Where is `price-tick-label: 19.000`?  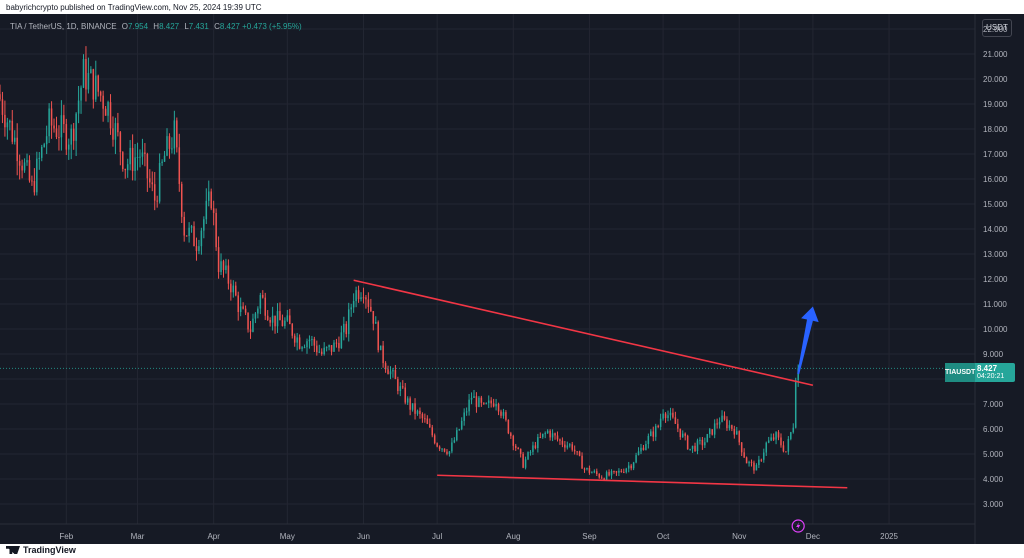
price-tick-label: 19.000 is located at coordinates (995, 104).